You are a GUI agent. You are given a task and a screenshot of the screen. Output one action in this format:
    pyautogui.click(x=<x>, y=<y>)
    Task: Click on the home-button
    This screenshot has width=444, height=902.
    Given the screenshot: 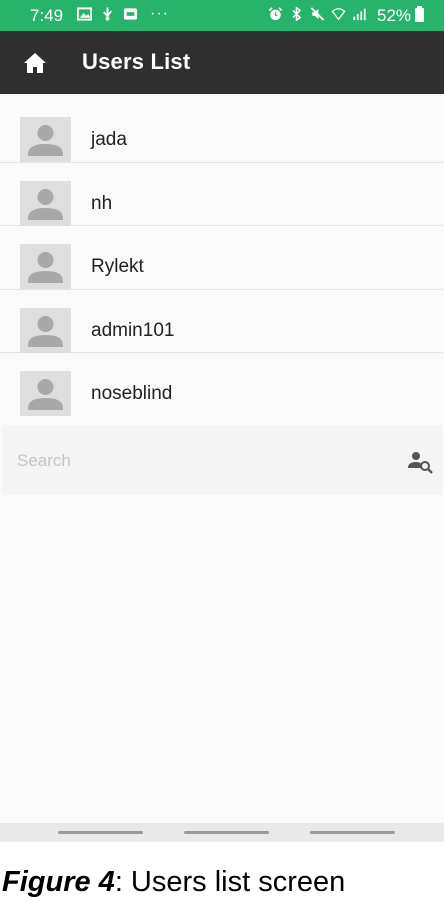 What is the action you would take?
    pyautogui.click(x=35, y=63)
    